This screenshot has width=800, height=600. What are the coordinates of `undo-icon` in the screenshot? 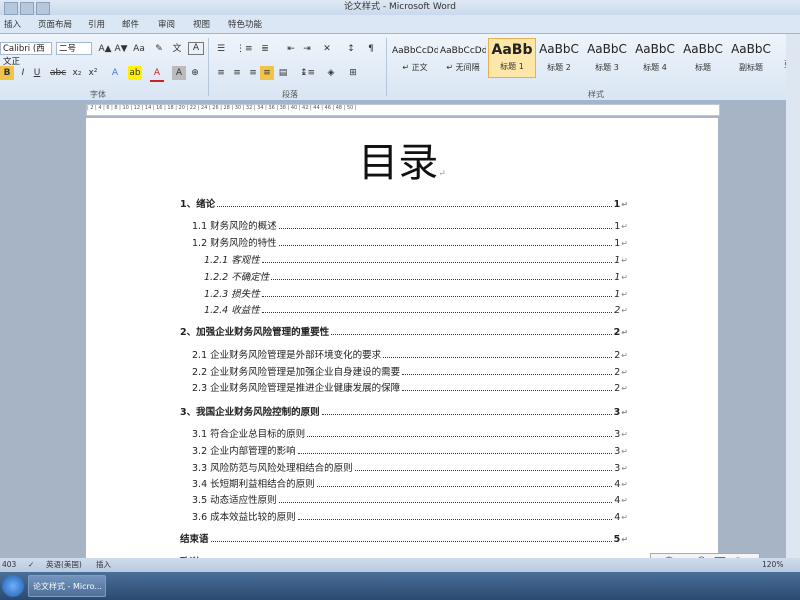 It's located at (27, 8).